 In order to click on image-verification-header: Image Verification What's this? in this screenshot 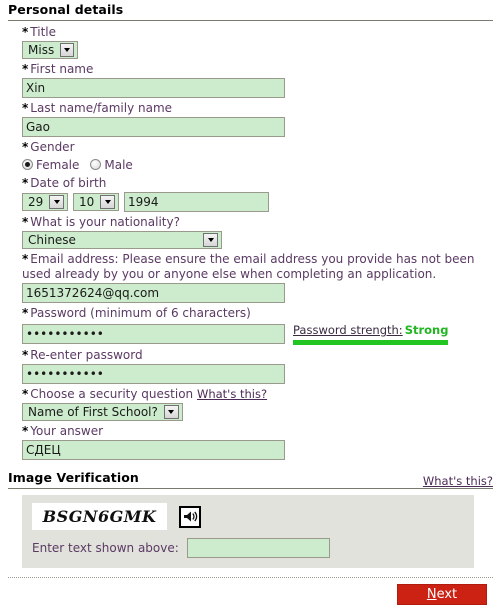, I will do `click(250, 478)`.